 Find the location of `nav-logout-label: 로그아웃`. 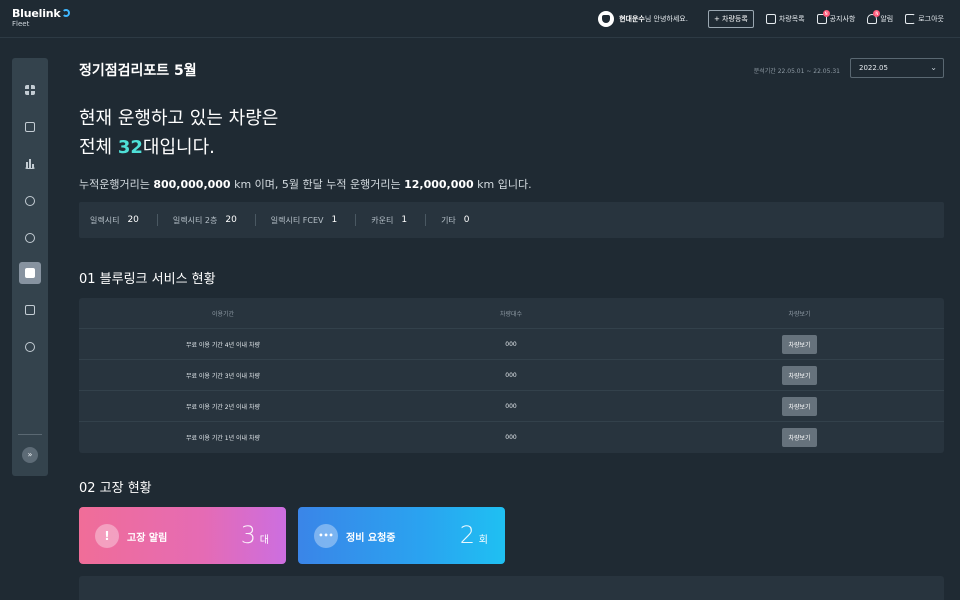

nav-logout-label: 로그아웃 is located at coordinates (931, 19).